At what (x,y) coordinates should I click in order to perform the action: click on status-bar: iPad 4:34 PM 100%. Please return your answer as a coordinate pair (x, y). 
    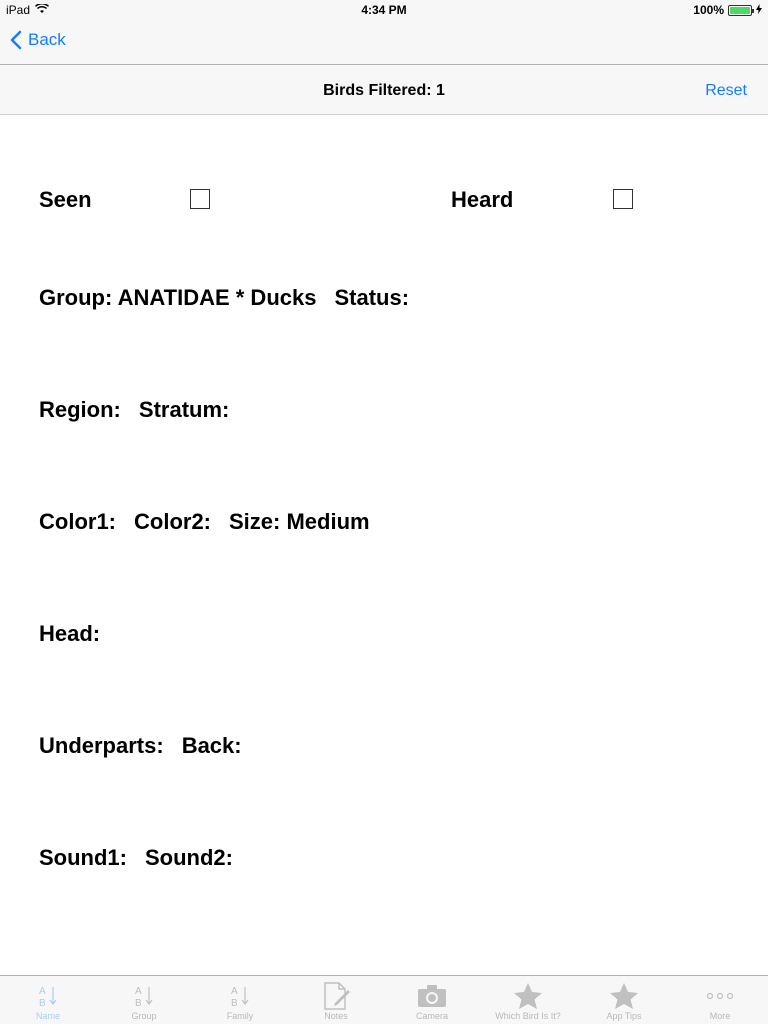
    Looking at the image, I should click on (384, 10).